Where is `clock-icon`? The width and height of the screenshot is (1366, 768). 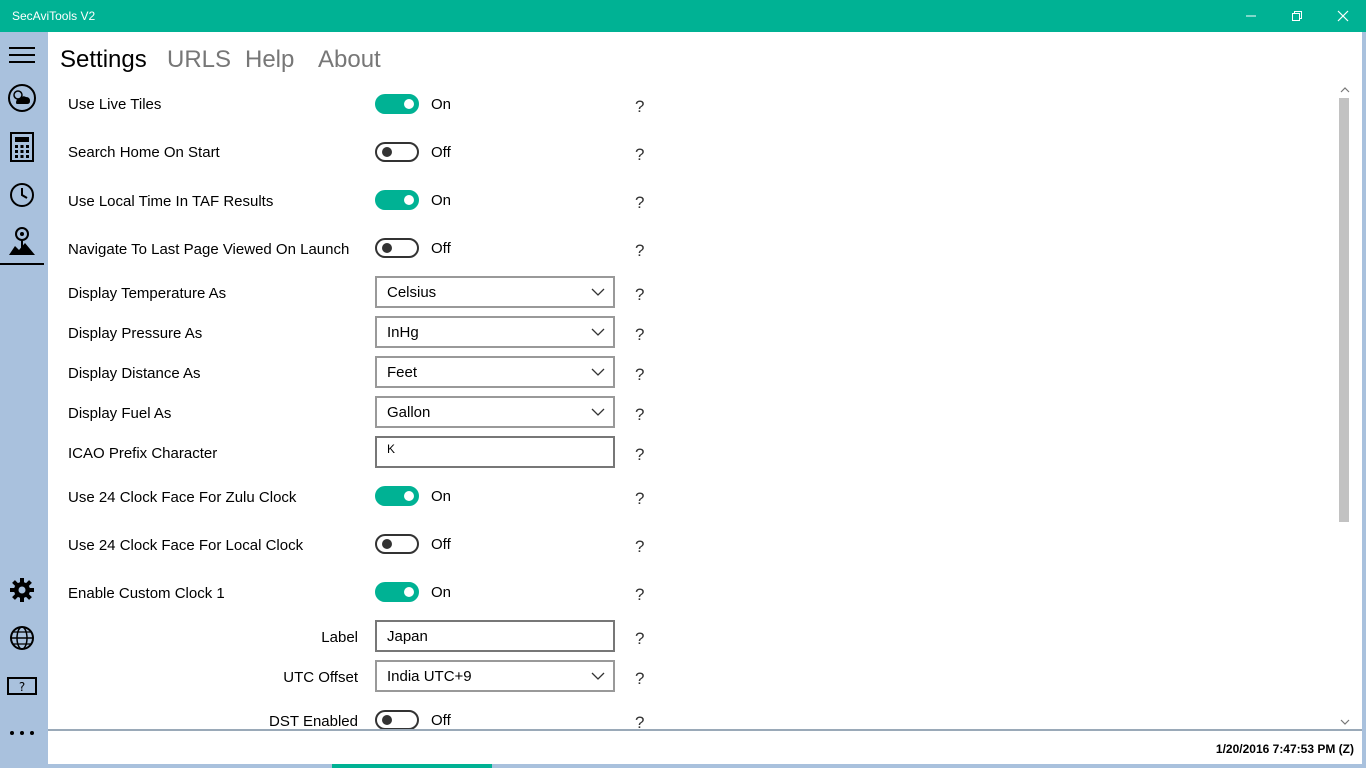 clock-icon is located at coordinates (22, 195).